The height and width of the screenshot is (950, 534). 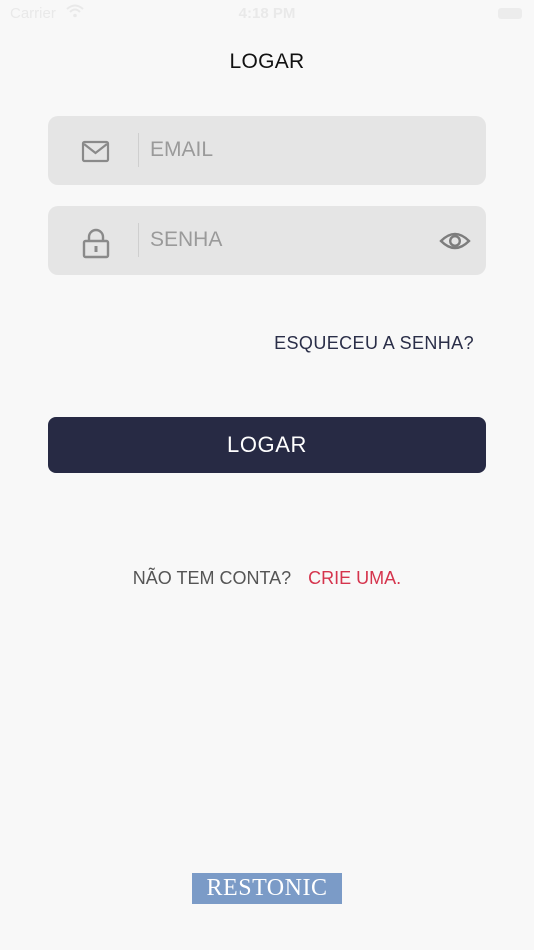 What do you see at coordinates (267, 61) in the screenshot?
I see `page-title: LOGAR` at bounding box center [267, 61].